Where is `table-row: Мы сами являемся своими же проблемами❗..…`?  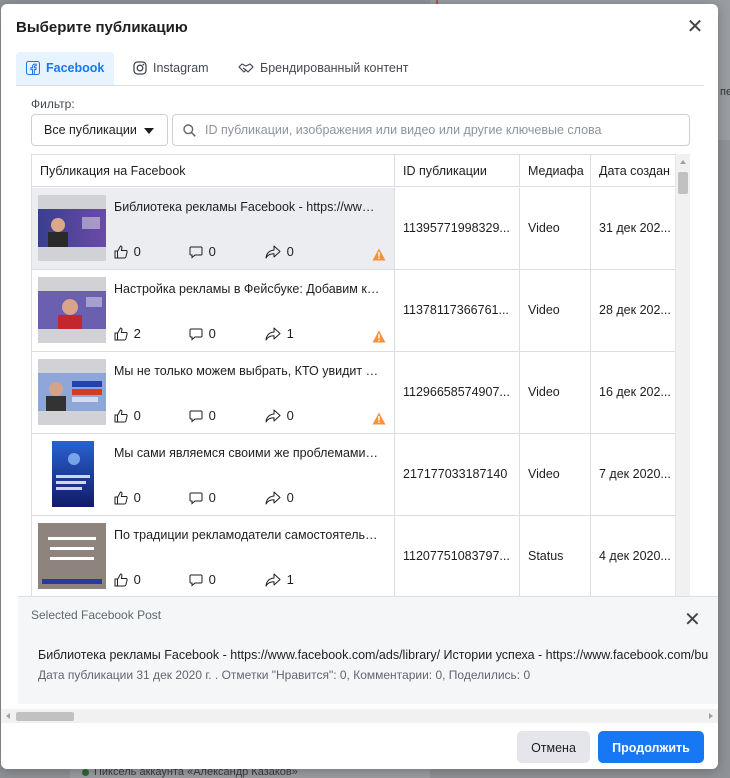 table-row: Мы сами являемся своими же проблемами❗..… is located at coordinates (354, 475).